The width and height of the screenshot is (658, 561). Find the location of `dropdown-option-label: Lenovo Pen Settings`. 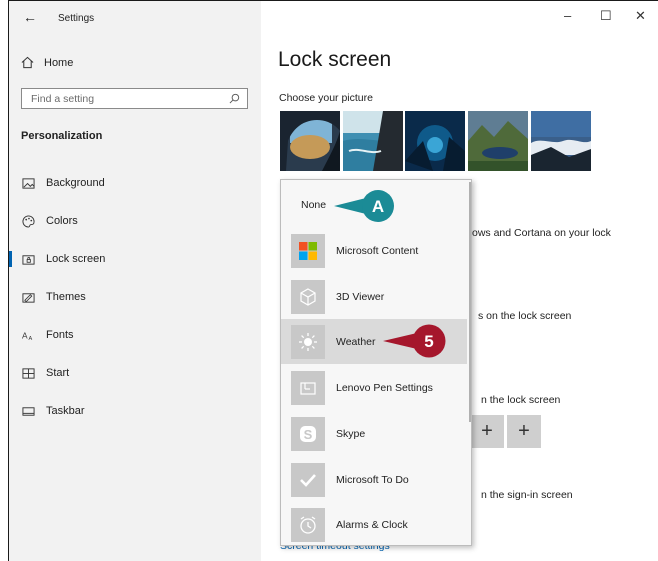

dropdown-option-label: Lenovo Pen Settings is located at coordinates (384, 387).